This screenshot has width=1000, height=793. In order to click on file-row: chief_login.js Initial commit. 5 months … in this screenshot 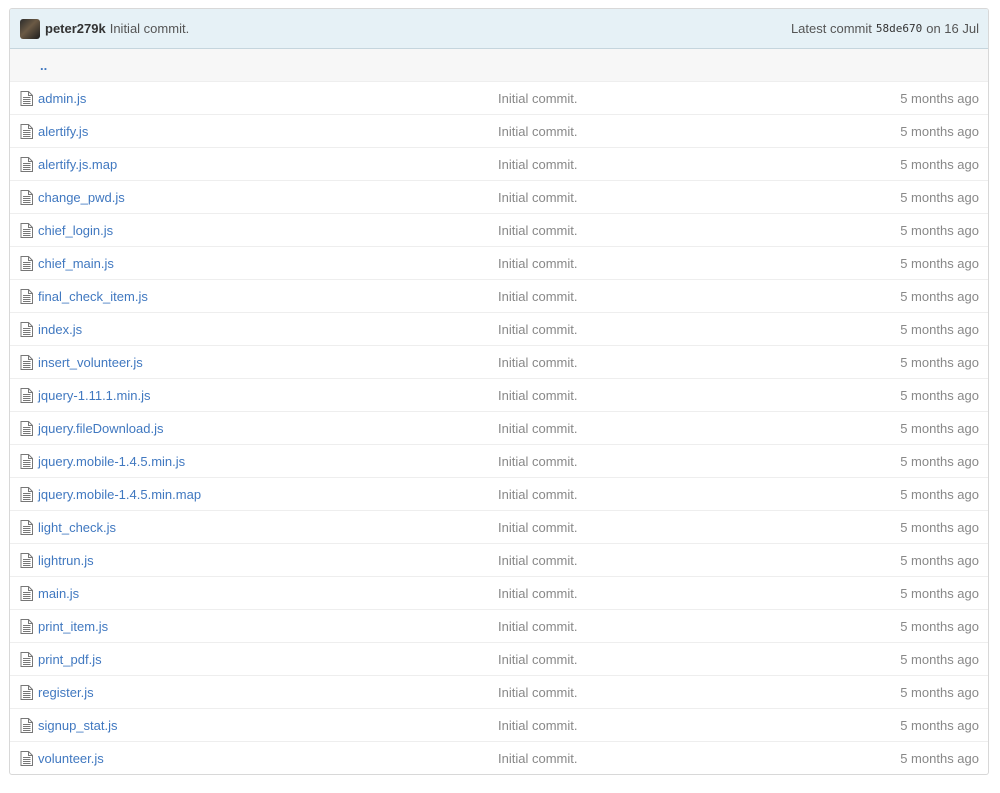, I will do `click(499, 229)`.